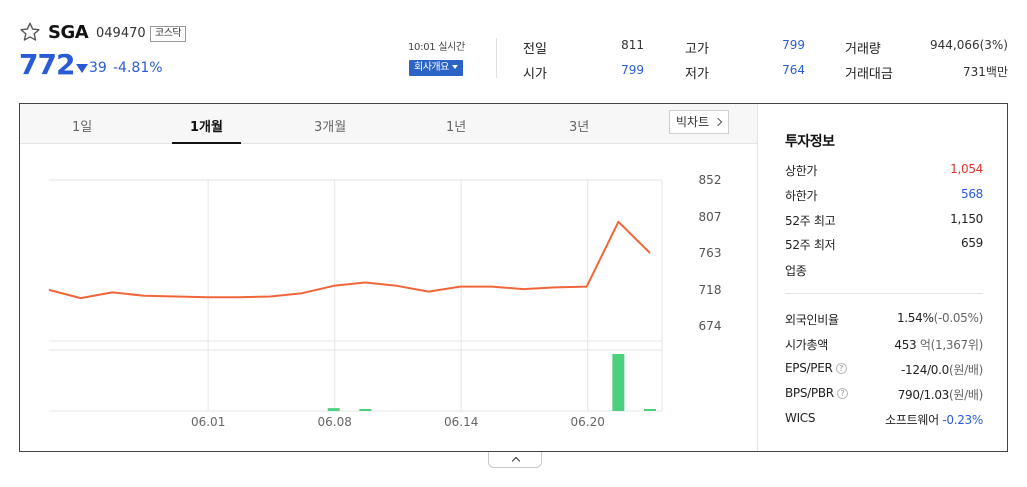  What do you see at coordinates (68, 32) in the screenshot?
I see `stock-name: SGA` at bounding box center [68, 32].